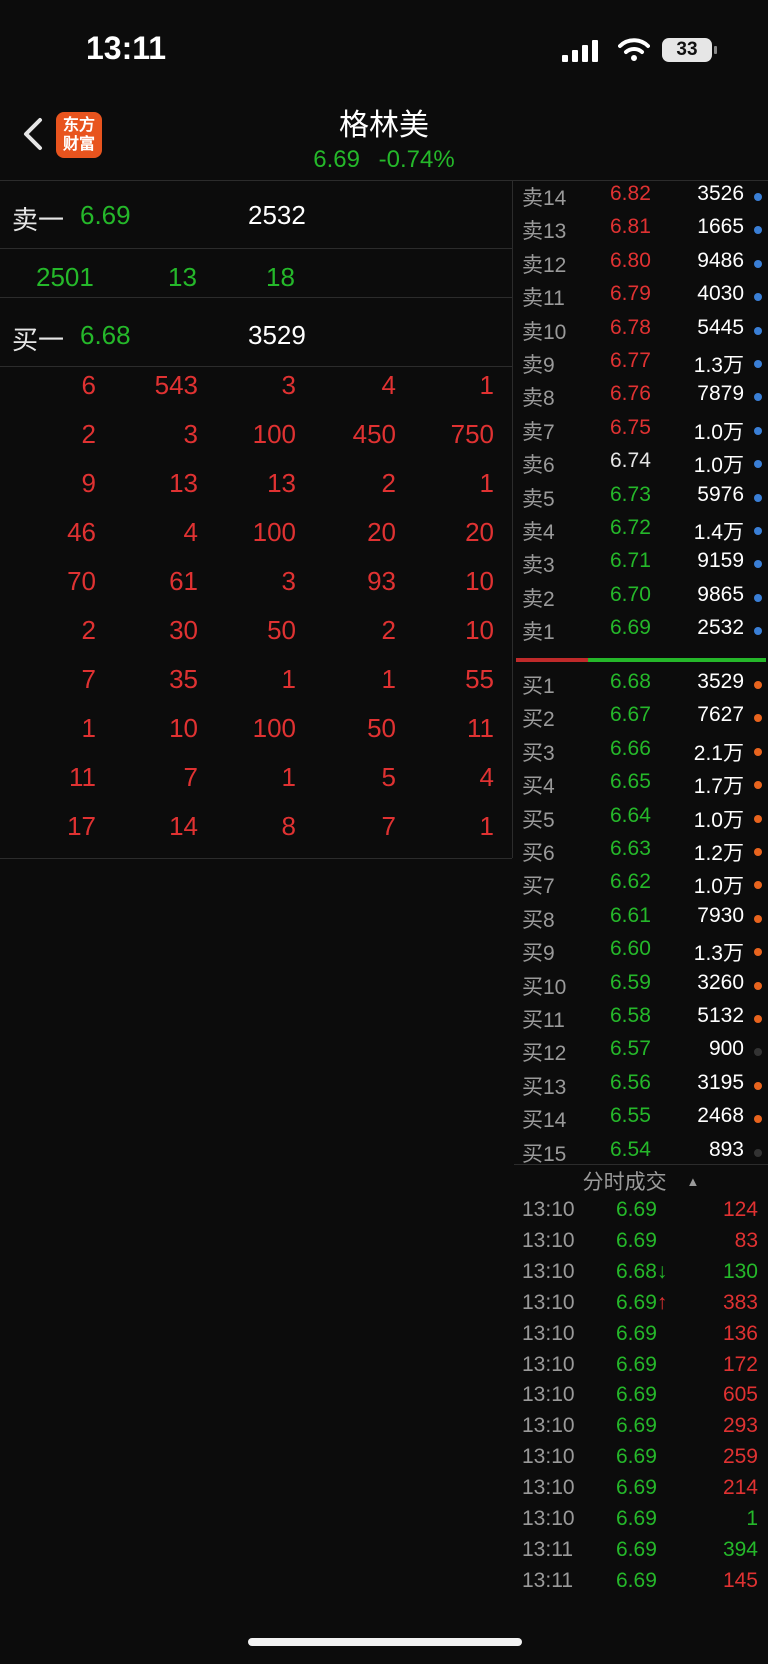  Describe the element at coordinates (183, 679) in the screenshot. I see `queue-cell: 35` at that location.